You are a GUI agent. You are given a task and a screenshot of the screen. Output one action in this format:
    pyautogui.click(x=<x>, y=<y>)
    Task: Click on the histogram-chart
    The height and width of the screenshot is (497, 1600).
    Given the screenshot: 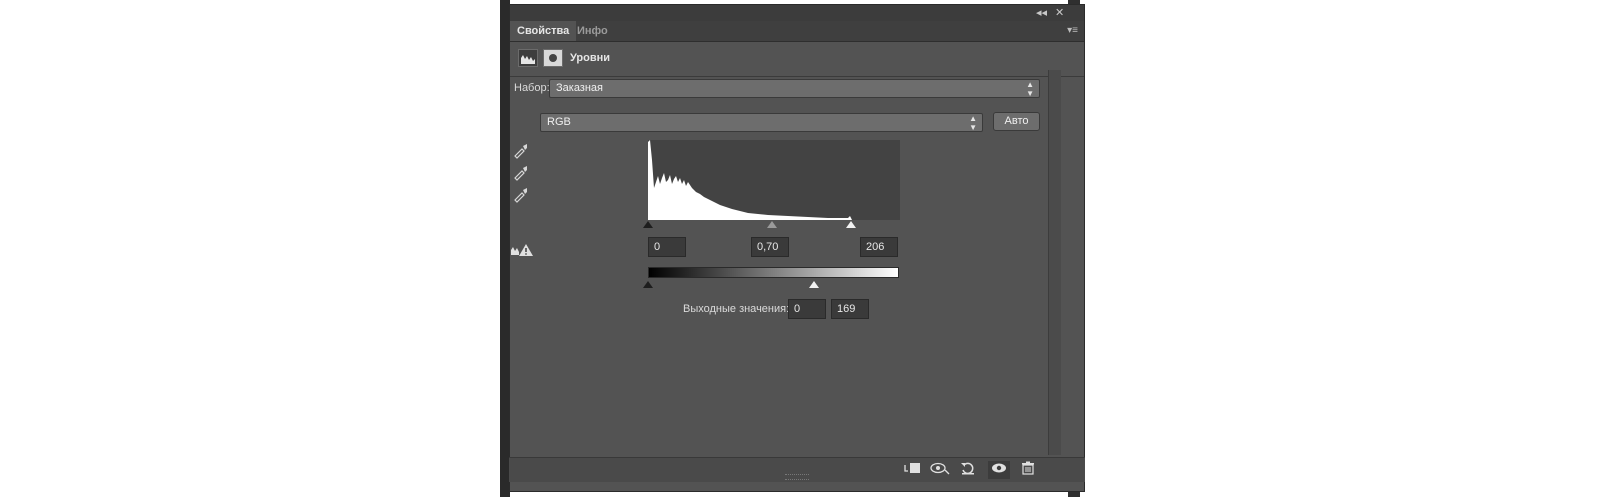 What is the action you would take?
    pyautogui.click(x=750, y=180)
    